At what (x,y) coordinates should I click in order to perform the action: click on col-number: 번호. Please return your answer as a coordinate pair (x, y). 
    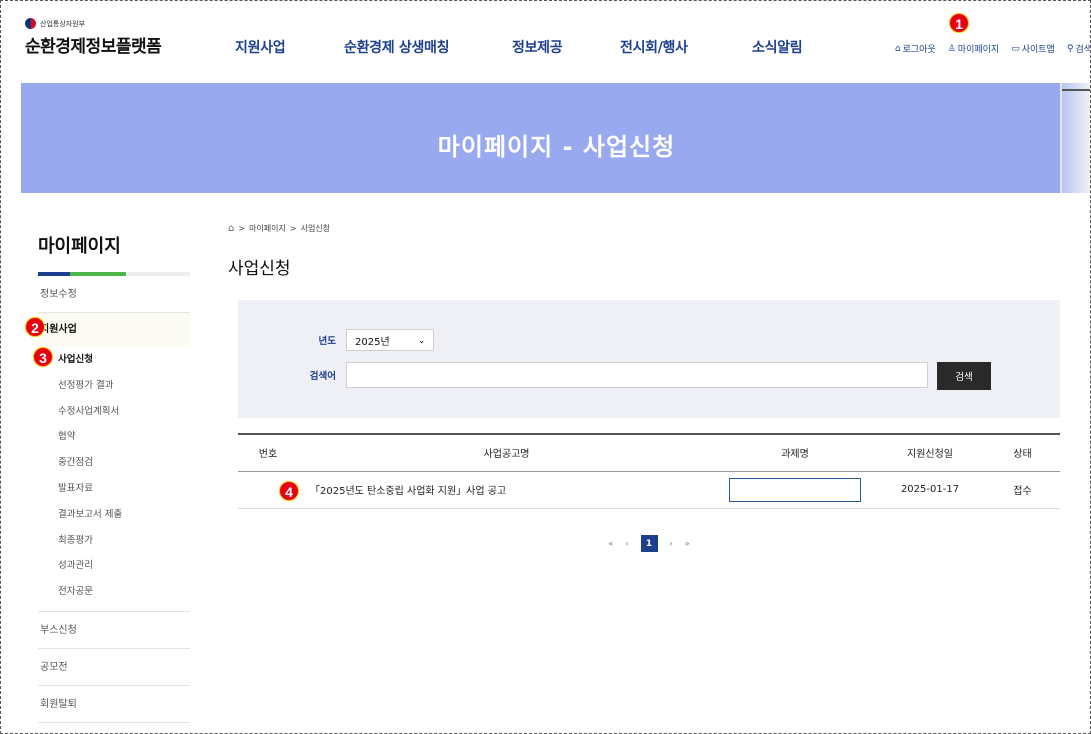
    Looking at the image, I should click on (268, 452).